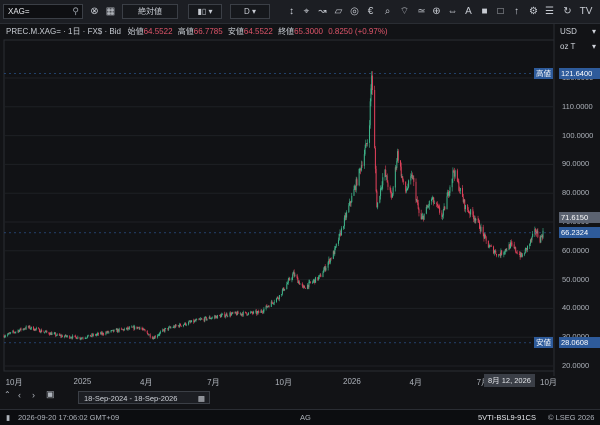 The image size is (600, 425). What do you see at coordinates (23, 395) in the screenshot?
I see `scroll-left-icon: ‹` at bounding box center [23, 395].